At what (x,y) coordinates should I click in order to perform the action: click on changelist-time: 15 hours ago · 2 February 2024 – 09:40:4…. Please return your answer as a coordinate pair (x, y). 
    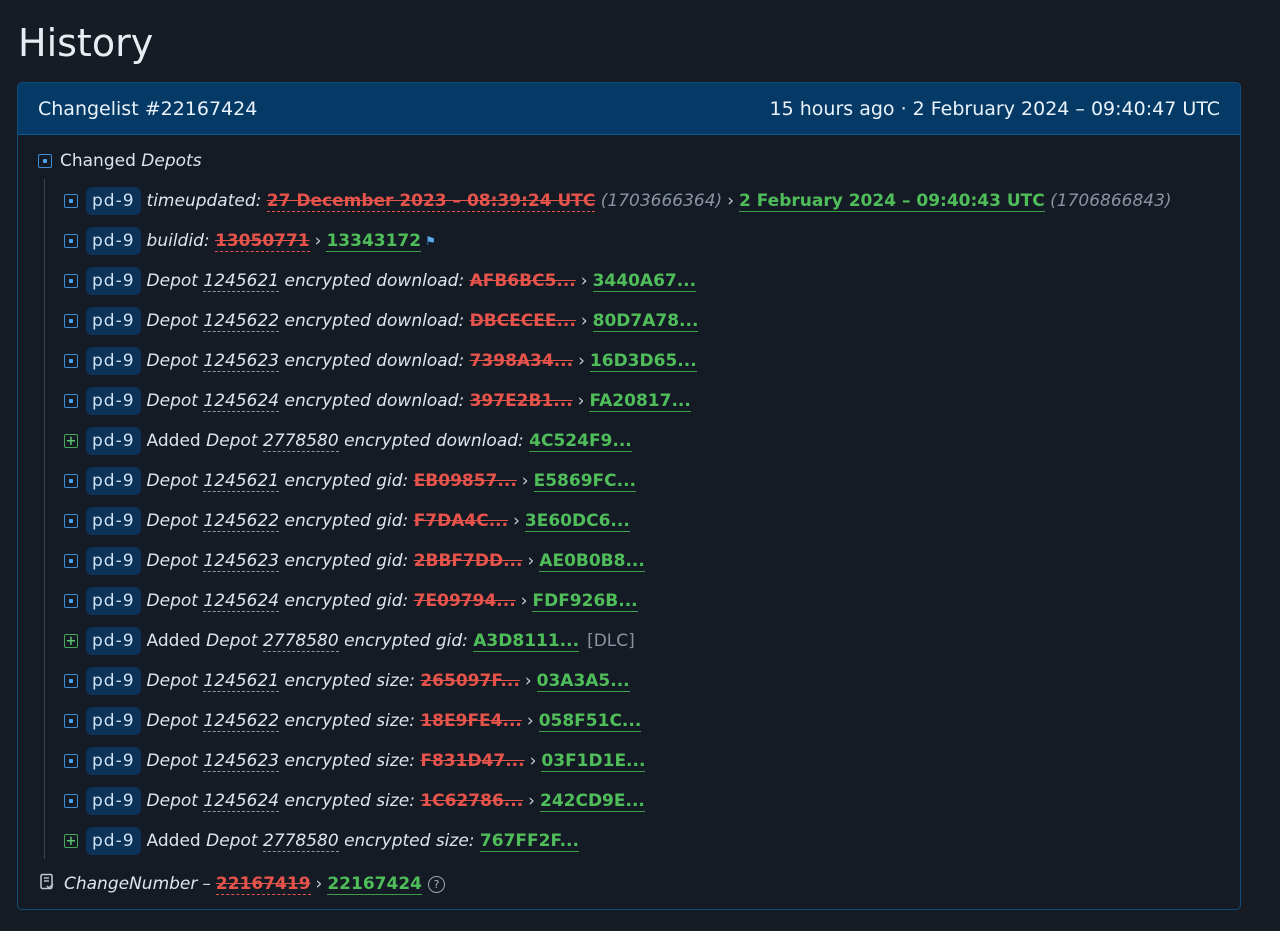
    Looking at the image, I should click on (994, 108).